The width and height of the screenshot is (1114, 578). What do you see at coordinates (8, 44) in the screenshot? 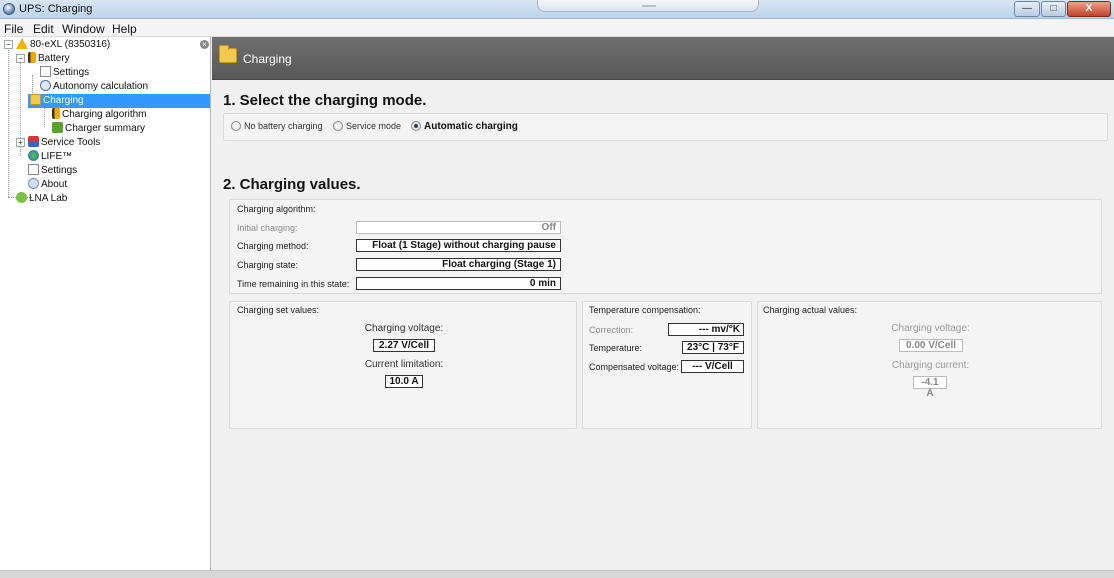
I see `collapse-root-icon: −` at bounding box center [8, 44].